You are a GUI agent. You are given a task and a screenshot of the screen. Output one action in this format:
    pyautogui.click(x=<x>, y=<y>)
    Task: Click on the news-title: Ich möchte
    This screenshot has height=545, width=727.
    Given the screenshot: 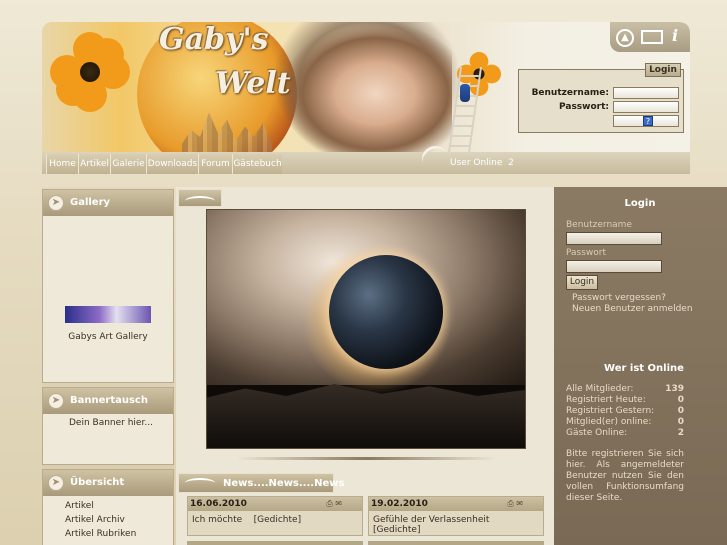 What is the action you would take?
    pyautogui.click(x=217, y=520)
    